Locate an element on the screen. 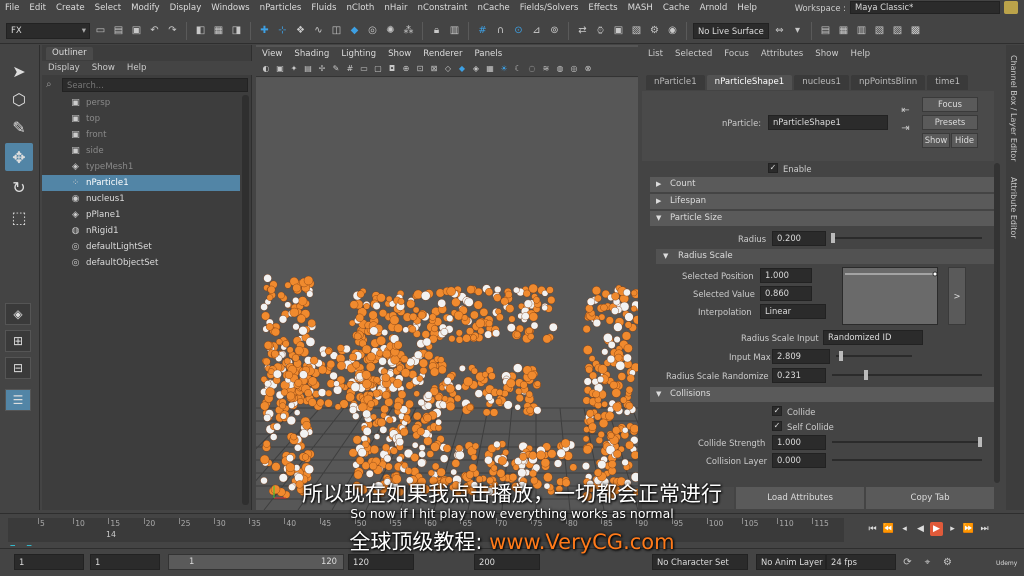  section-collisions: Collisions is located at coordinates (822, 394).